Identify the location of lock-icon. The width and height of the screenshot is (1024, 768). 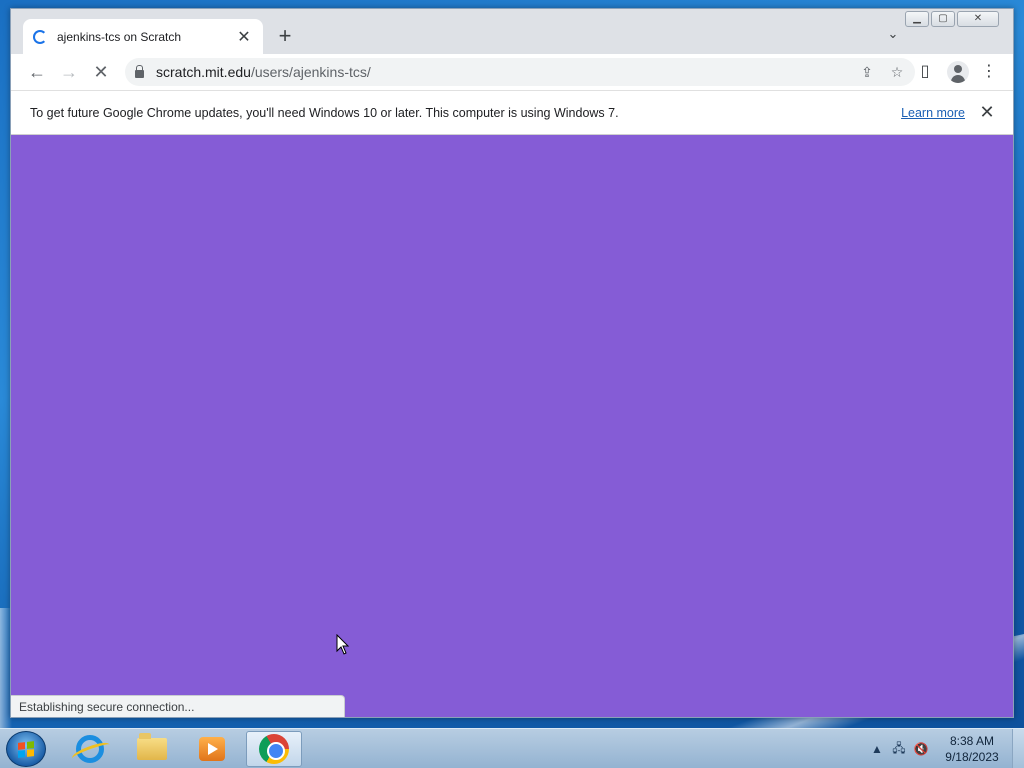
(139, 71).